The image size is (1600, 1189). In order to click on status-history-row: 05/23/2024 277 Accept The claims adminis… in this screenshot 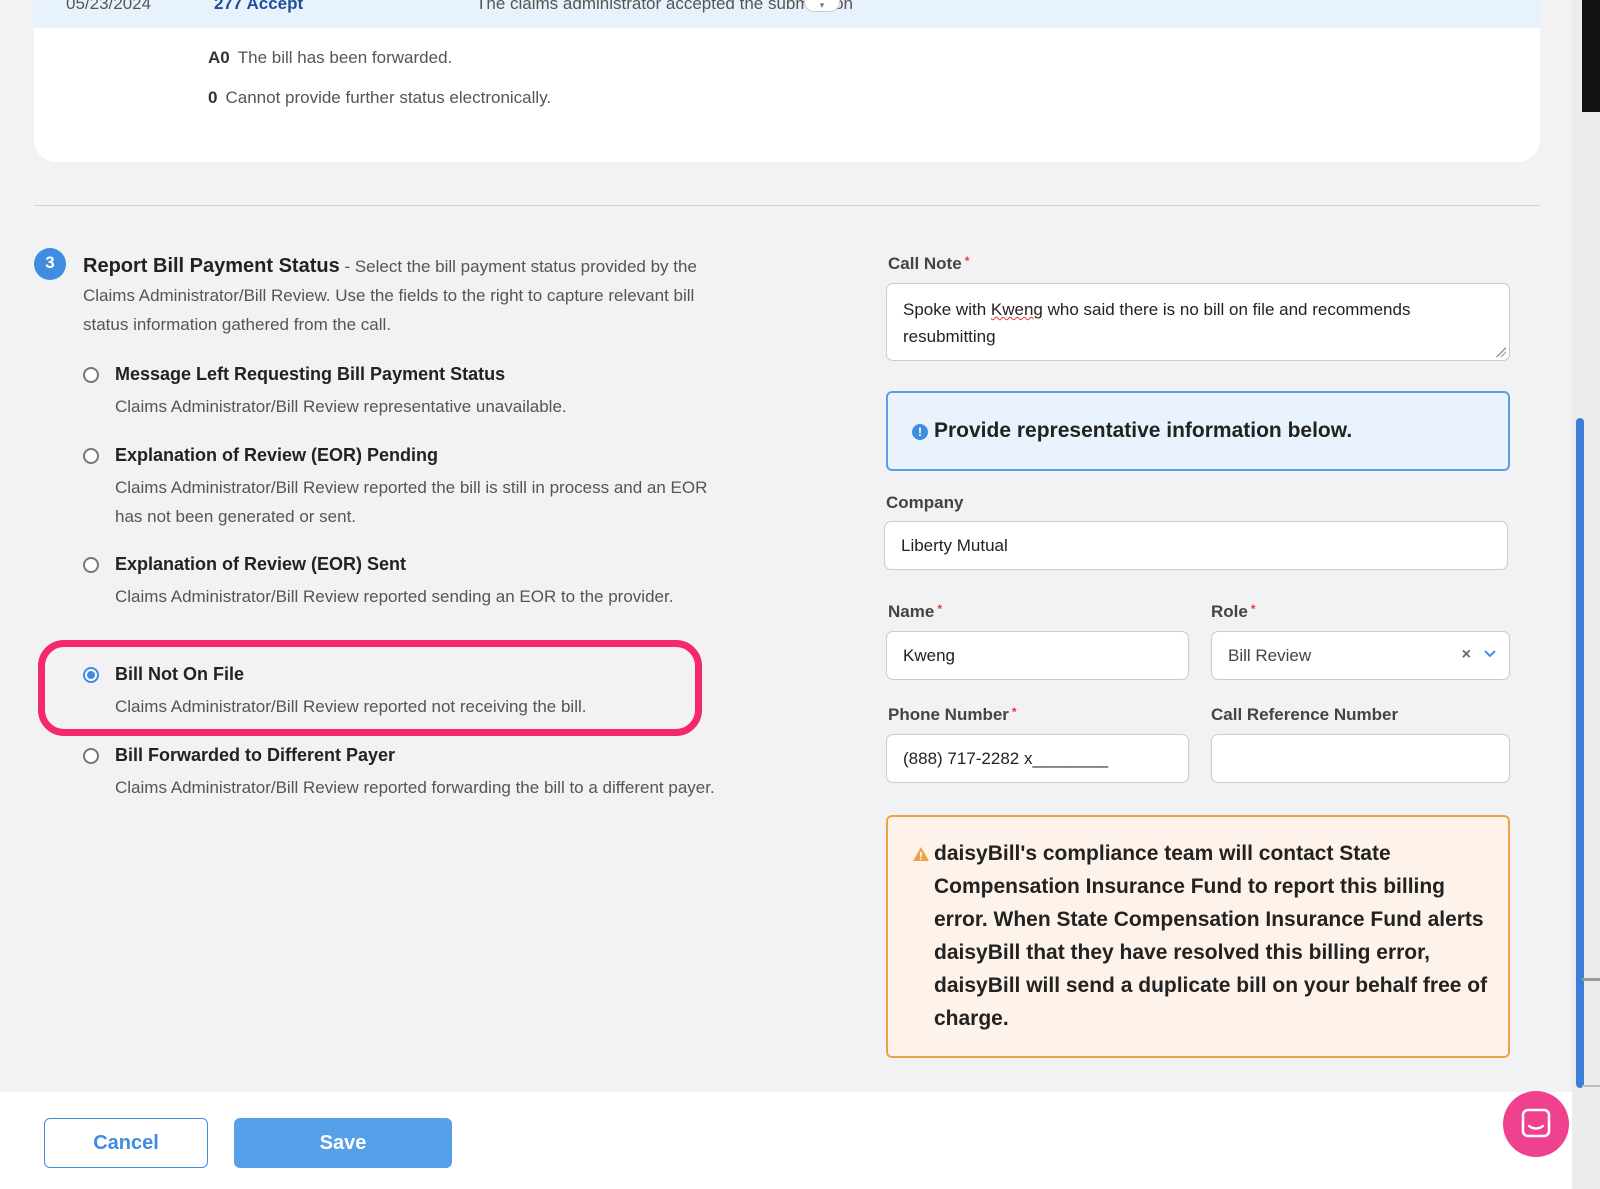, I will do `click(787, 14)`.